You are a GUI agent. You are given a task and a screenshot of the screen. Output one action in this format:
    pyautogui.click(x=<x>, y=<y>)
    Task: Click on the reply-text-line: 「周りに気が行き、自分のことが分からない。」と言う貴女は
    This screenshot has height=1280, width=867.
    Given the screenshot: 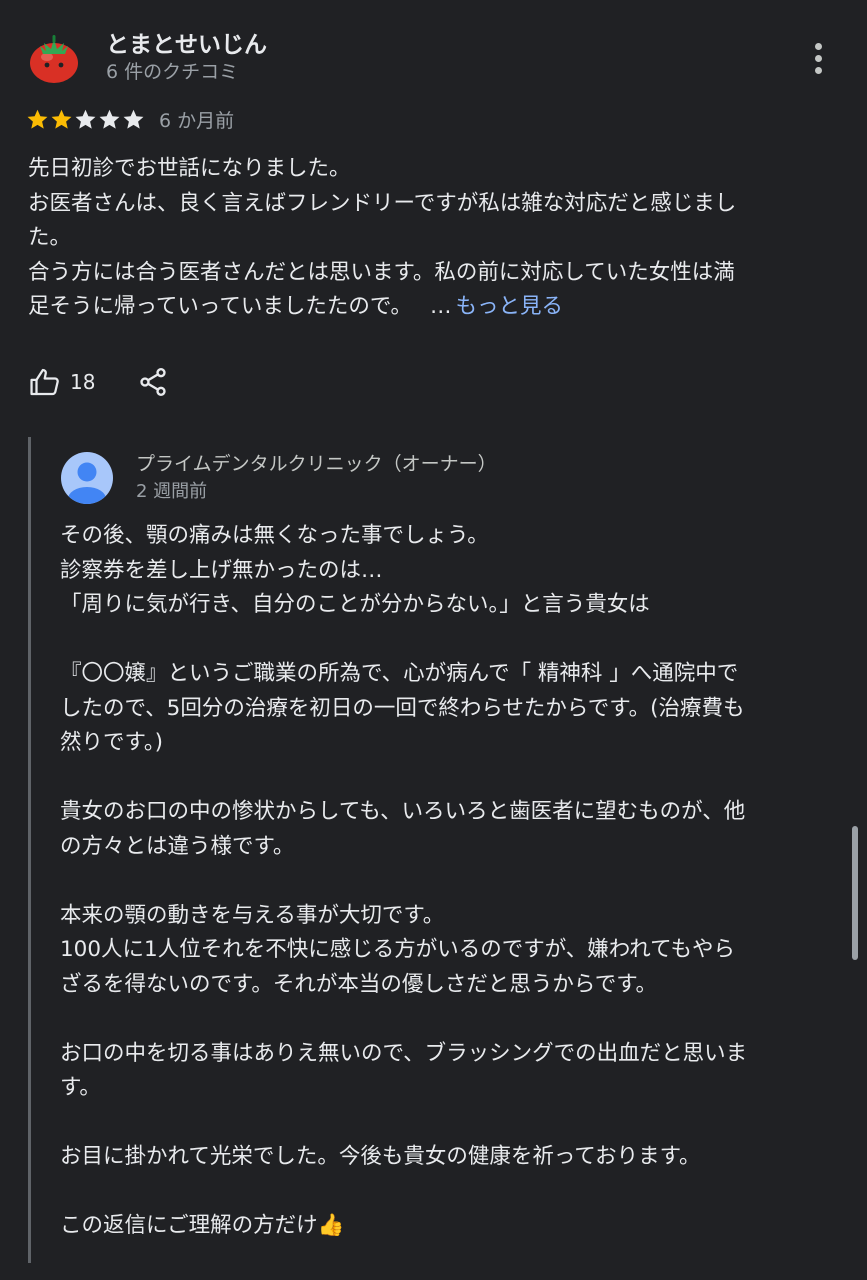 What is the action you would take?
    pyautogui.click(x=355, y=604)
    